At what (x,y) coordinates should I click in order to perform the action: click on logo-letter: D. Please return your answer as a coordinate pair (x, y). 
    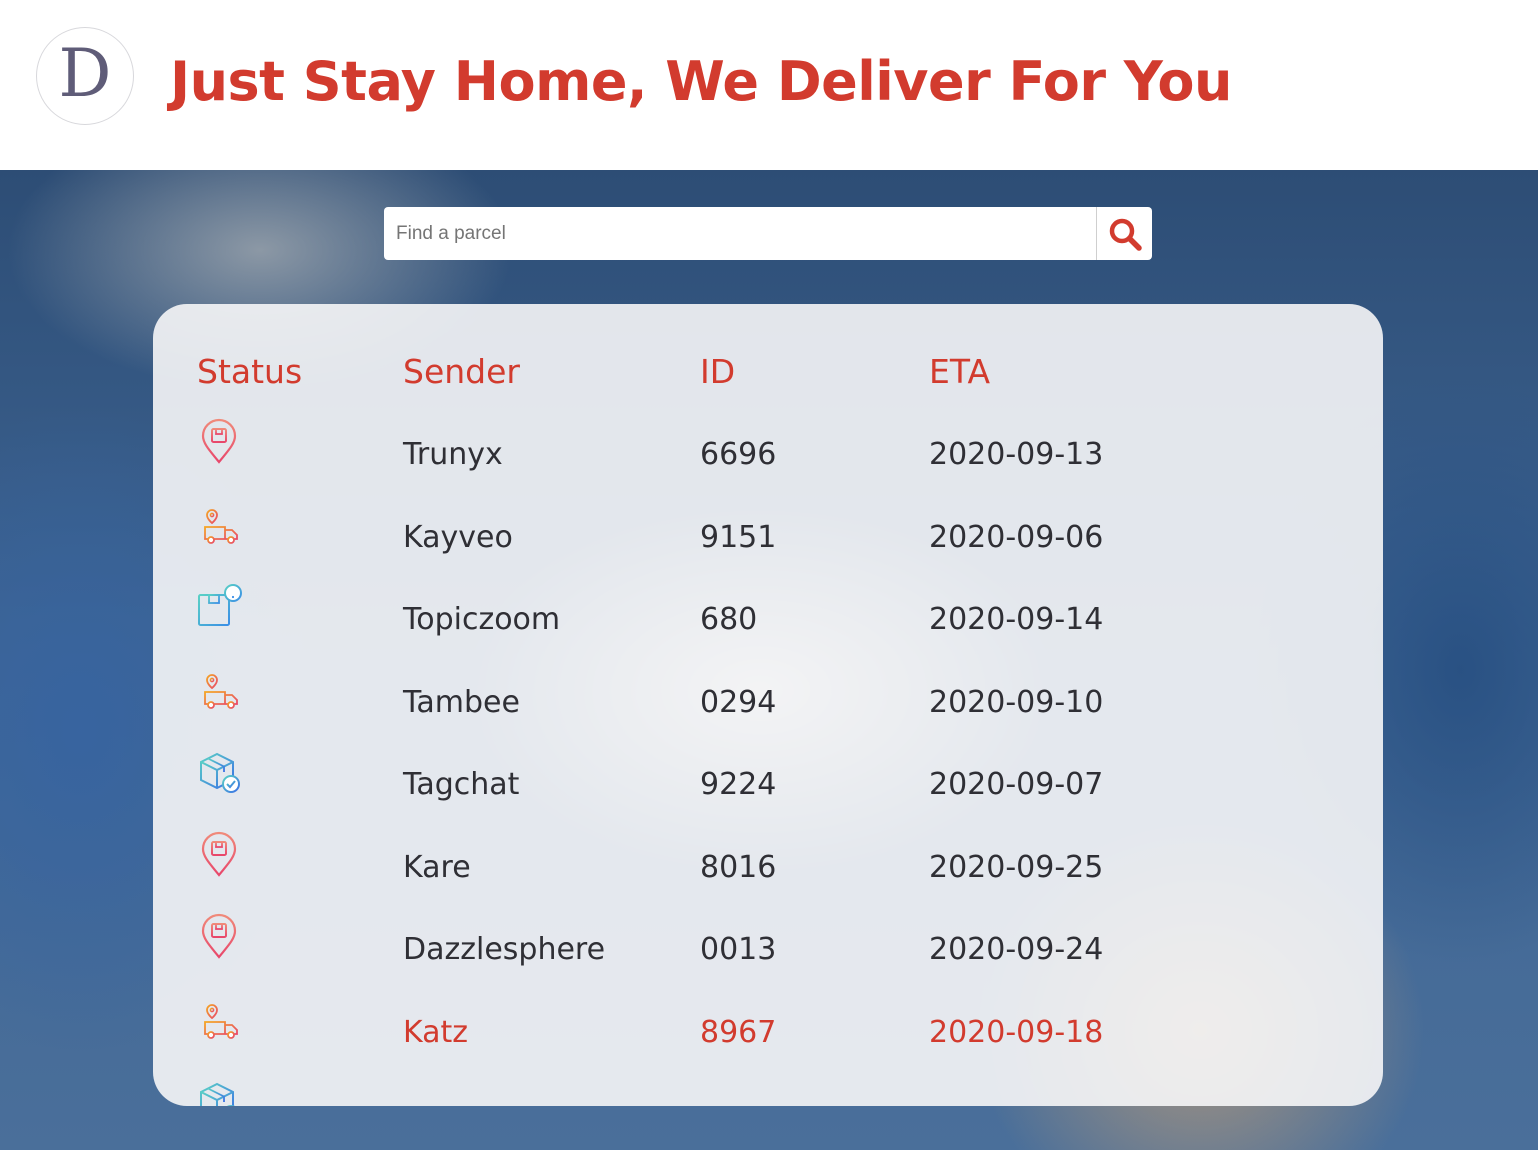
    Looking at the image, I should click on (85, 73).